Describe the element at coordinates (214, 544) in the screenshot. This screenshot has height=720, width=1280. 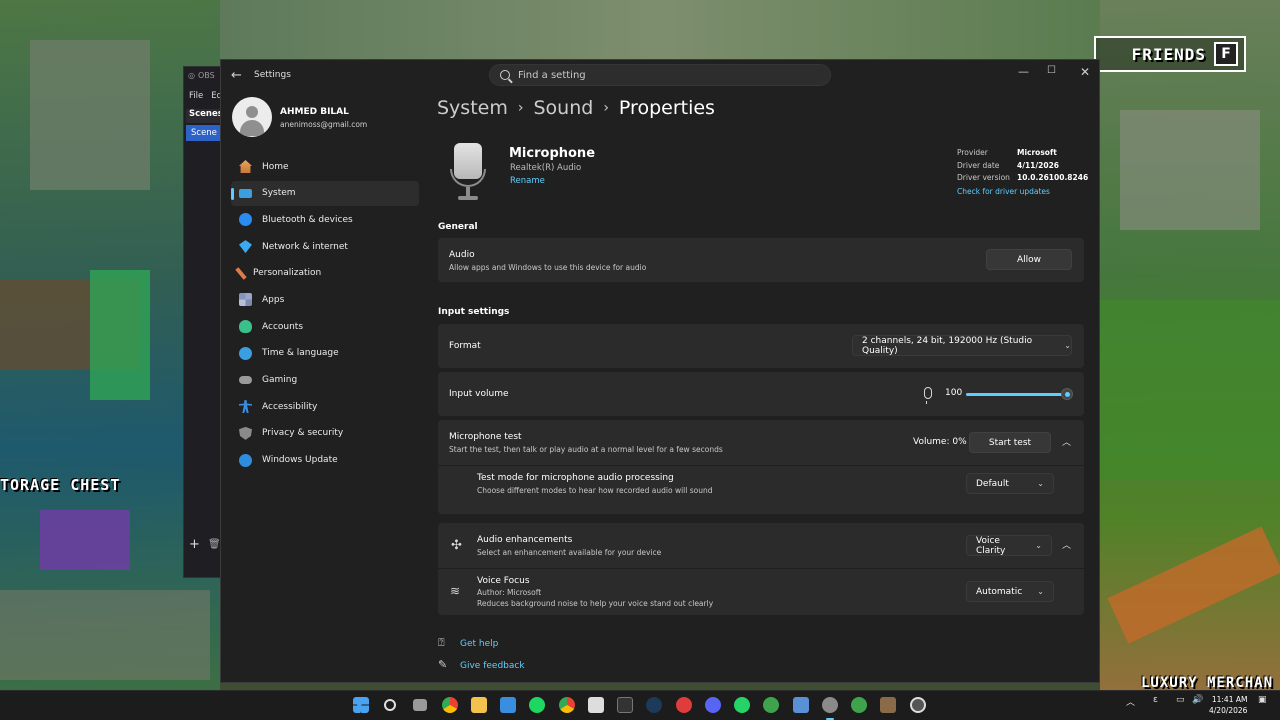
I see `obs-delete-icon: 🗑` at that location.